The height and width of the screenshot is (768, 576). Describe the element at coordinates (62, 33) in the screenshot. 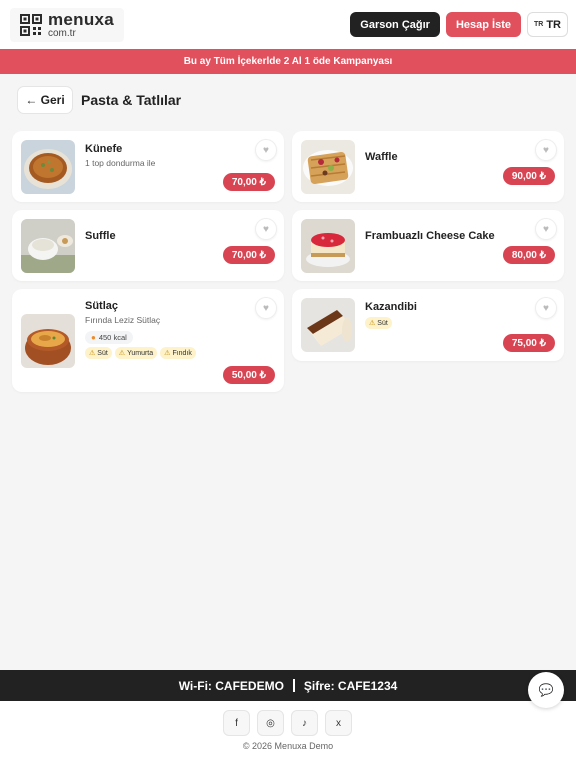

I see `logo-domain: com.tr` at that location.